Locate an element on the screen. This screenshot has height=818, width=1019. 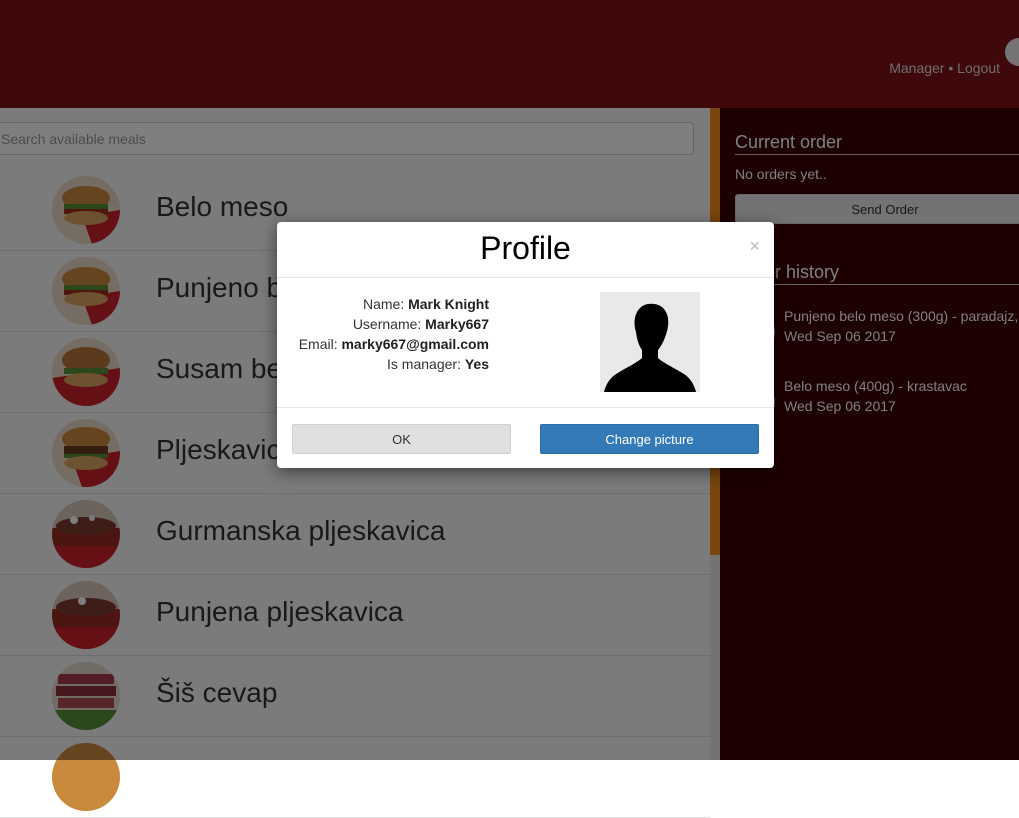
email-value: marky667@gmail.com is located at coordinates (415, 344).